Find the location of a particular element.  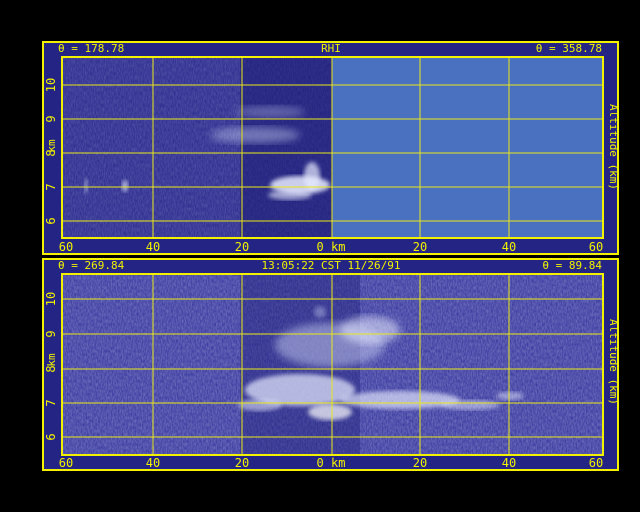

bottom-x-tick: 0 km is located at coordinates (331, 463).